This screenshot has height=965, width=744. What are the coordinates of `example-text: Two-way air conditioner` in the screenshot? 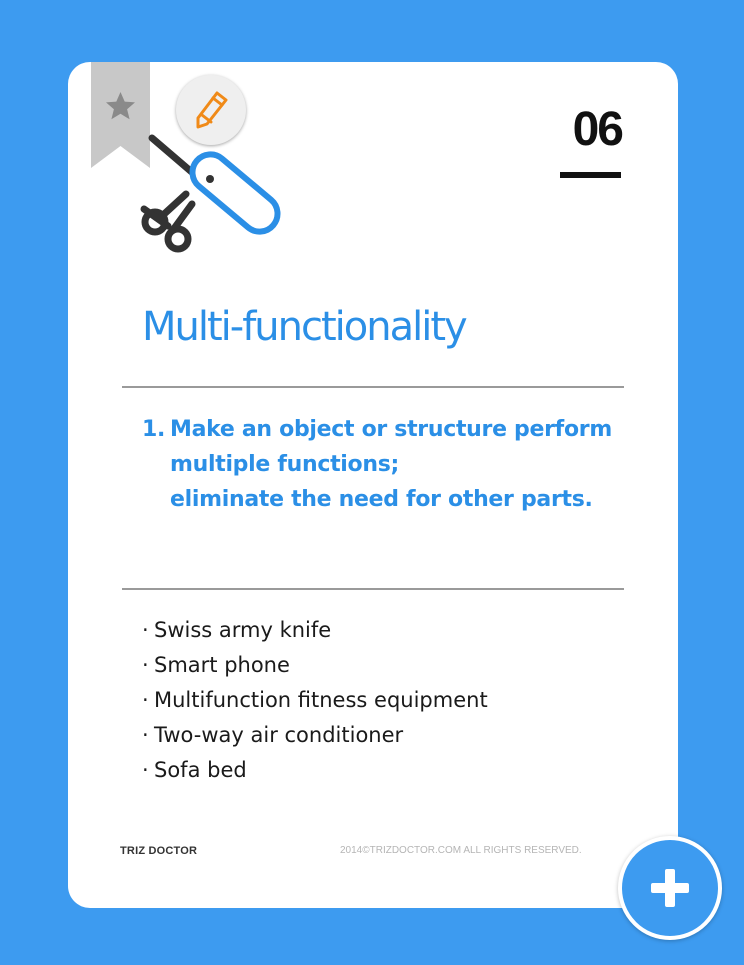 It's located at (279, 735).